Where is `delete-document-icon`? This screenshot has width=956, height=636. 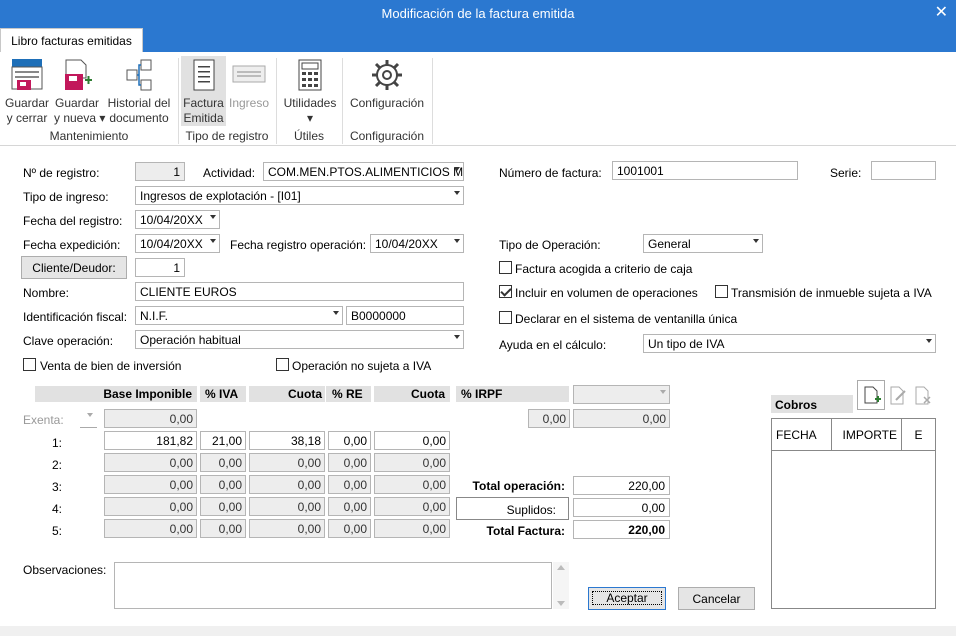 delete-document-icon is located at coordinates (923, 395).